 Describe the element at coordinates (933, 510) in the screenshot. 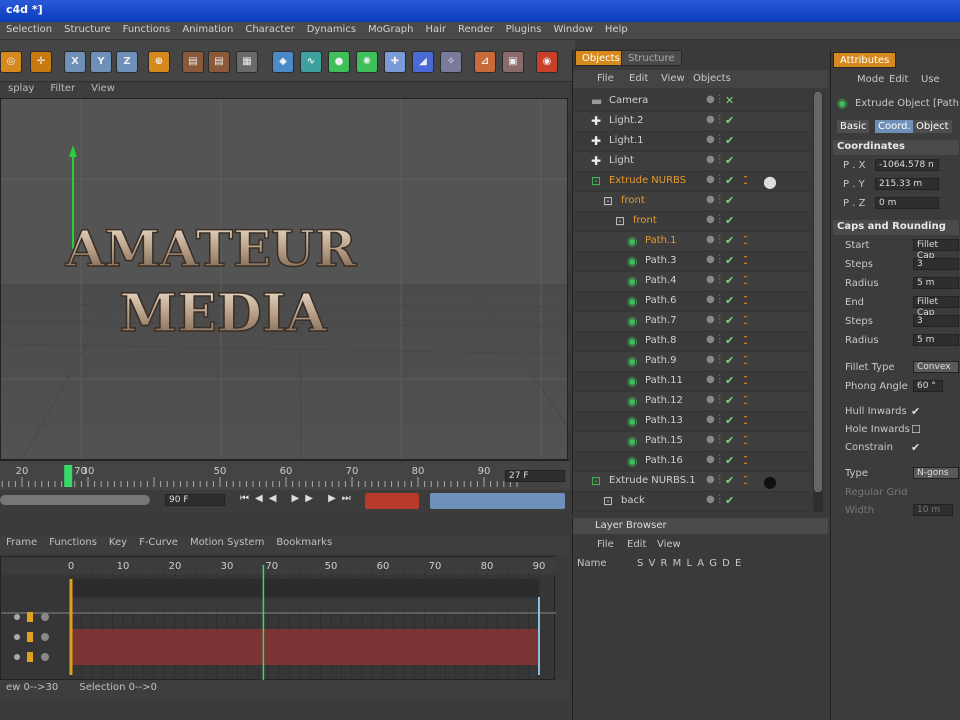

I see `width-field: 10 m` at that location.